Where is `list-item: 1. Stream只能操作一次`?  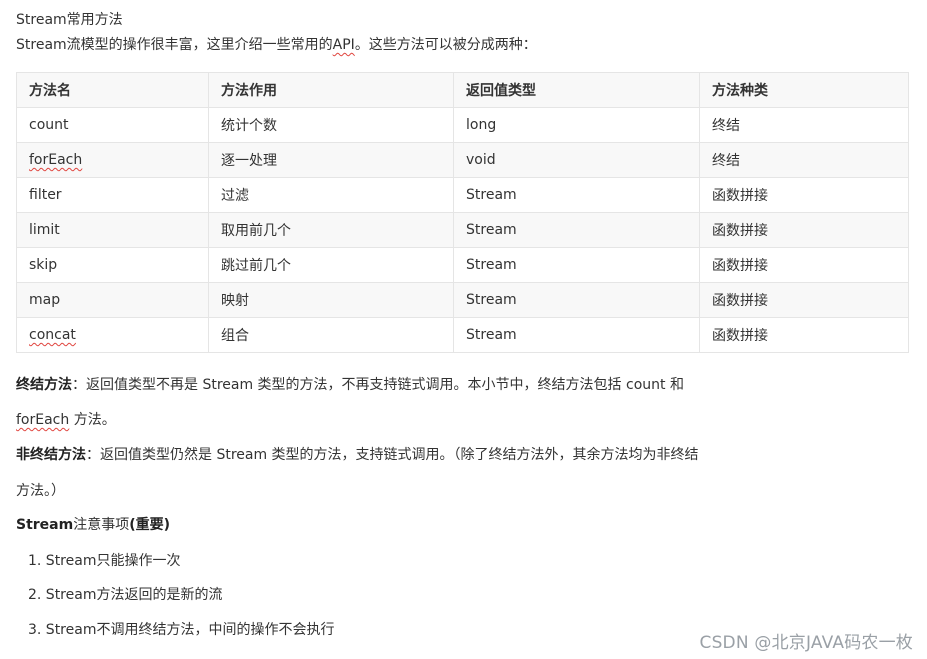
list-item: 1. Stream只能操作一次 is located at coordinates (104, 561).